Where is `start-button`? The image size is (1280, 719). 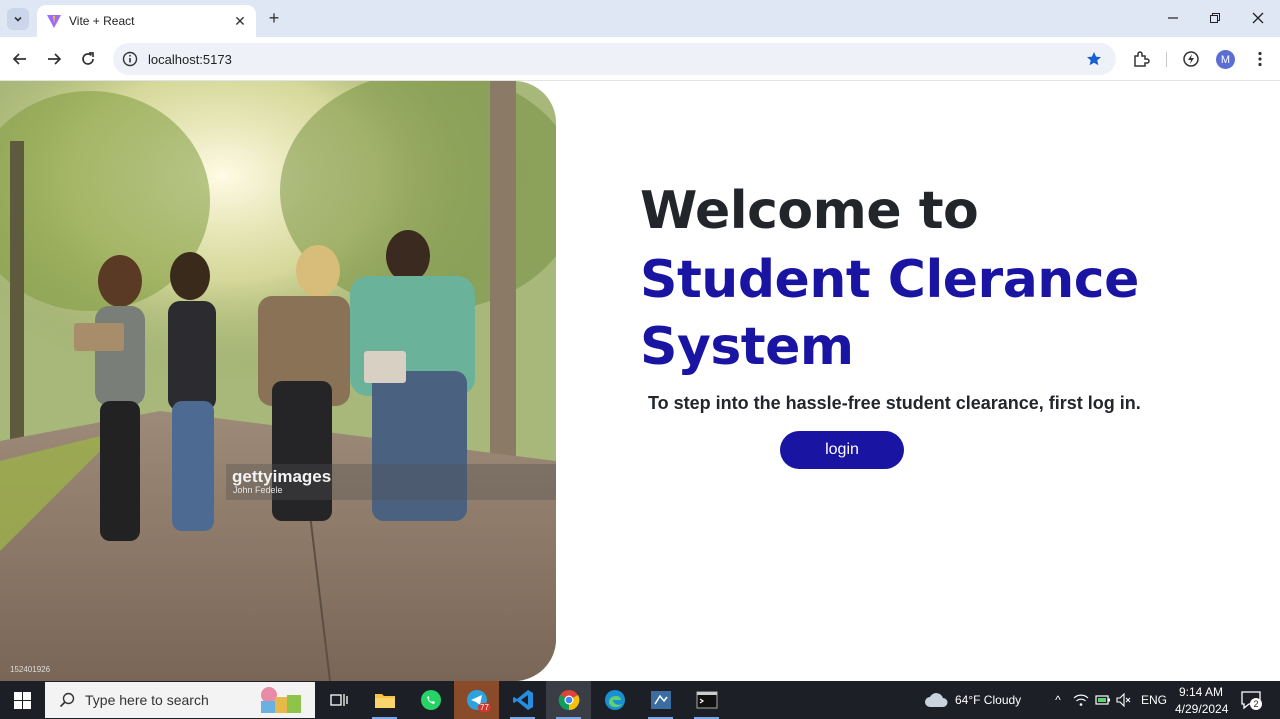 start-button is located at coordinates (22, 700).